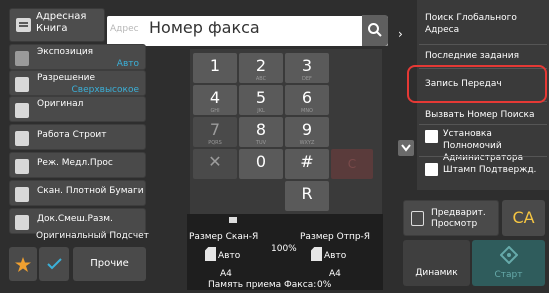  What do you see at coordinates (224, 237) in the screenshot?
I see `scan-size-label: Размер Скан-Я` at bounding box center [224, 237].